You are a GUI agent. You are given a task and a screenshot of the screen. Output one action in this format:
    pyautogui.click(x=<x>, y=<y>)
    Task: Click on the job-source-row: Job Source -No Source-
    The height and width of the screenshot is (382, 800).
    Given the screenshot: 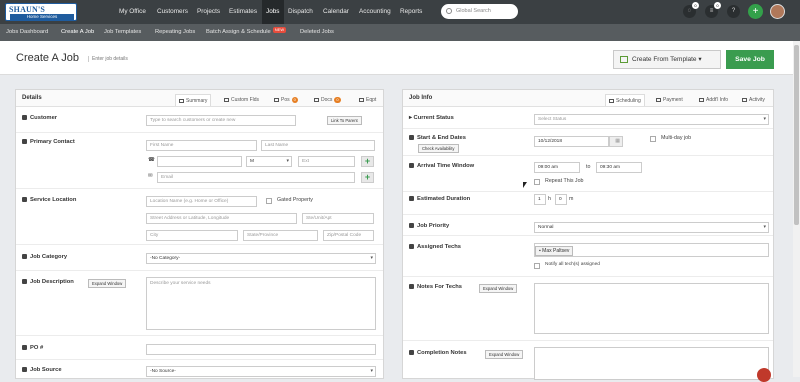 What is the action you would take?
    pyautogui.click(x=199, y=370)
    